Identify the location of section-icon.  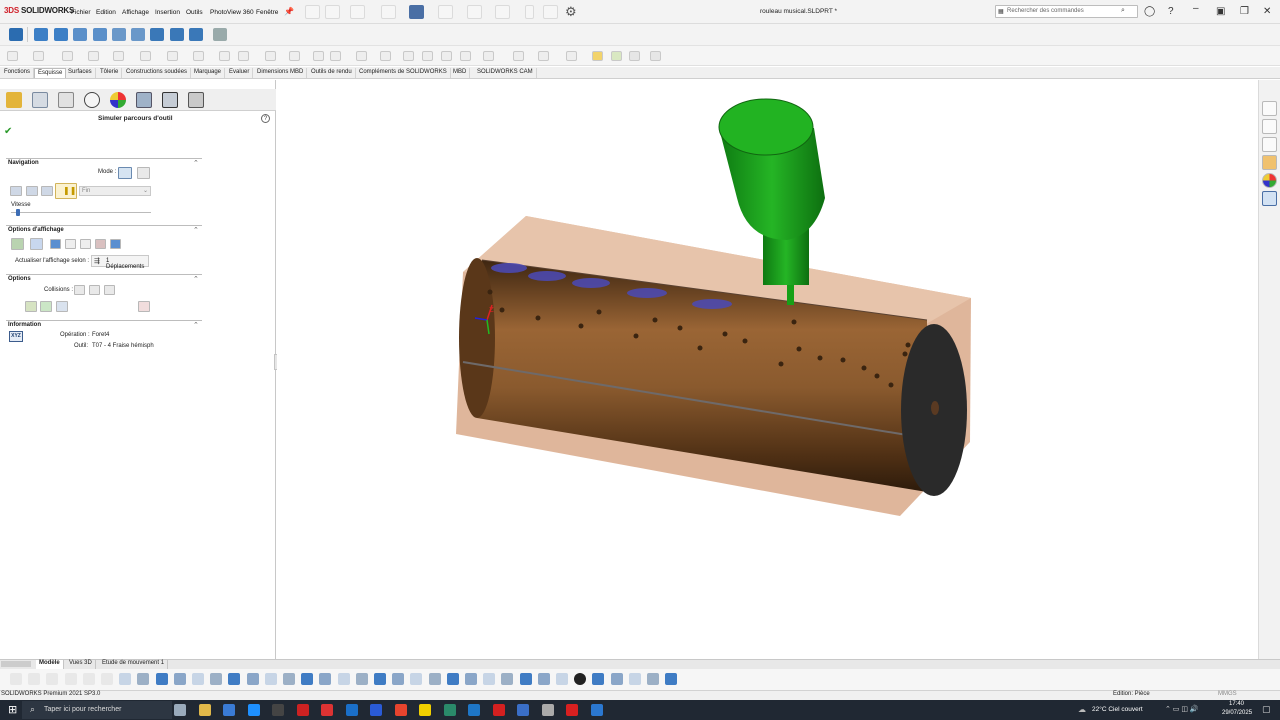
(452, 679).